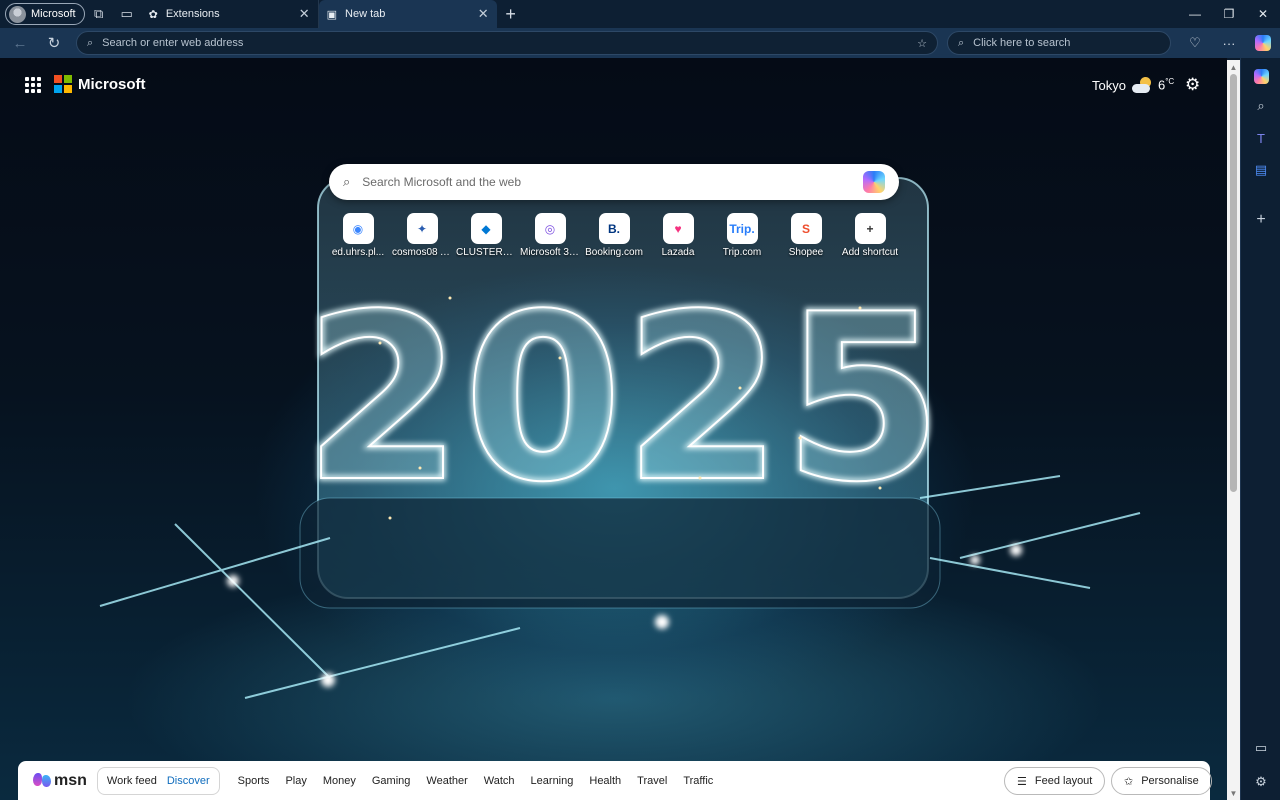 The image size is (1280, 800). What do you see at coordinates (63, 84) in the screenshot?
I see `microsoft-squares-icon` at bounding box center [63, 84].